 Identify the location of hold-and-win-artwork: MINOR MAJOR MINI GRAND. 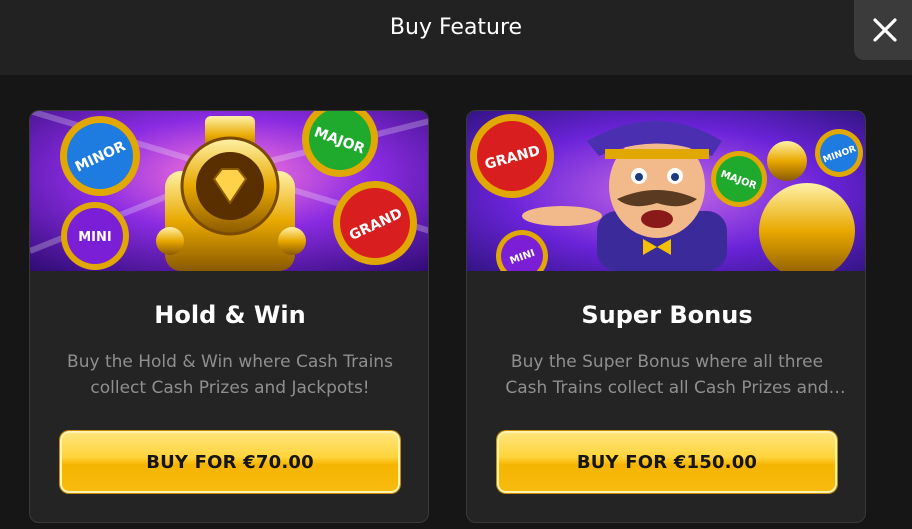
(229, 191).